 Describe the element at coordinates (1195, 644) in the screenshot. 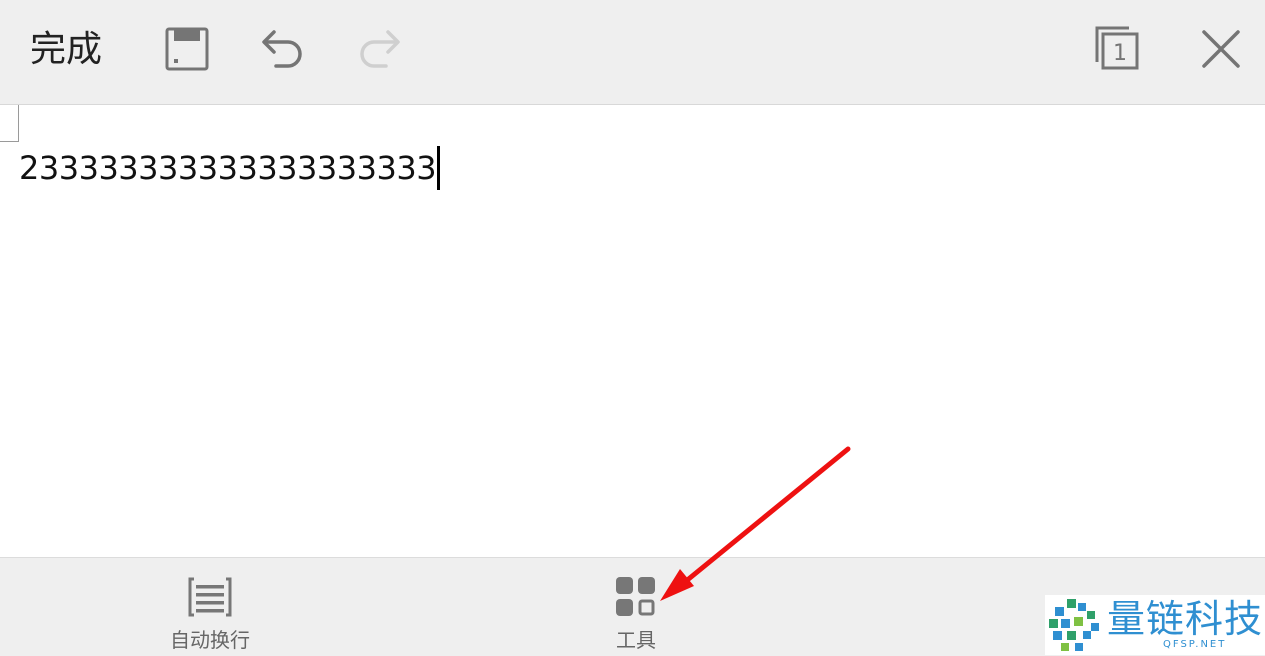

I see `watermark-subtitle: QFSP.NET` at that location.